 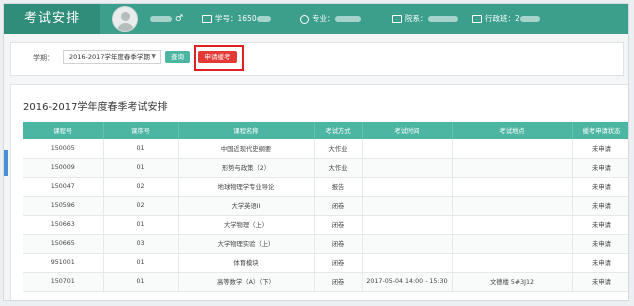 What do you see at coordinates (416, 18) in the screenshot?
I see `department-label: 院系：` at bounding box center [416, 18].